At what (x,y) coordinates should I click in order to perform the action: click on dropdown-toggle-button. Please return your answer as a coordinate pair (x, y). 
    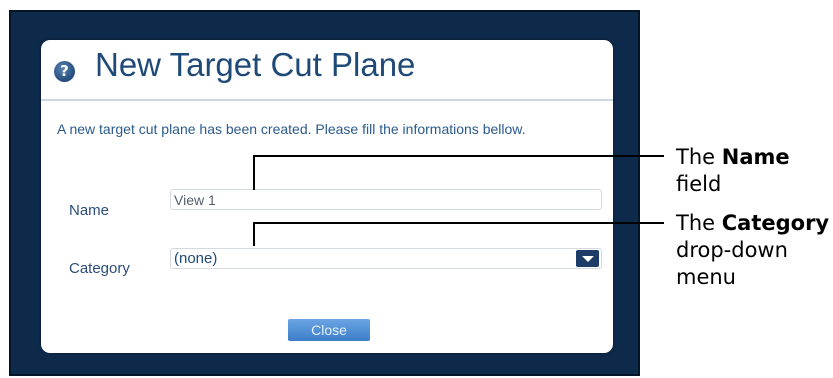
    Looking at the image, I should click on (587, 258).